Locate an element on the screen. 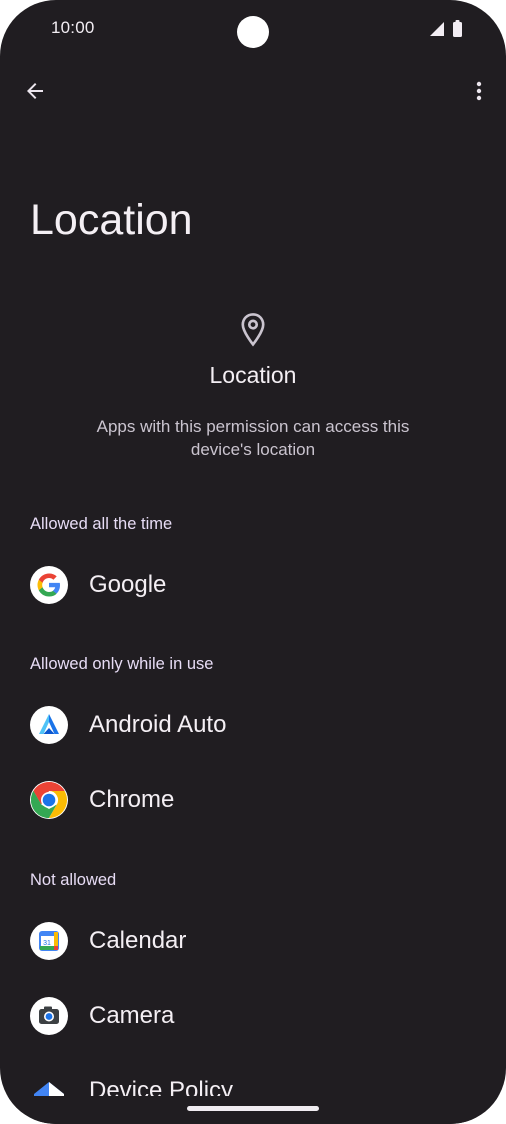 Image resolution: width=506 pixels, height=1124 pixels. calendar-icon-date: 31 is located at coordinates (47, 943).